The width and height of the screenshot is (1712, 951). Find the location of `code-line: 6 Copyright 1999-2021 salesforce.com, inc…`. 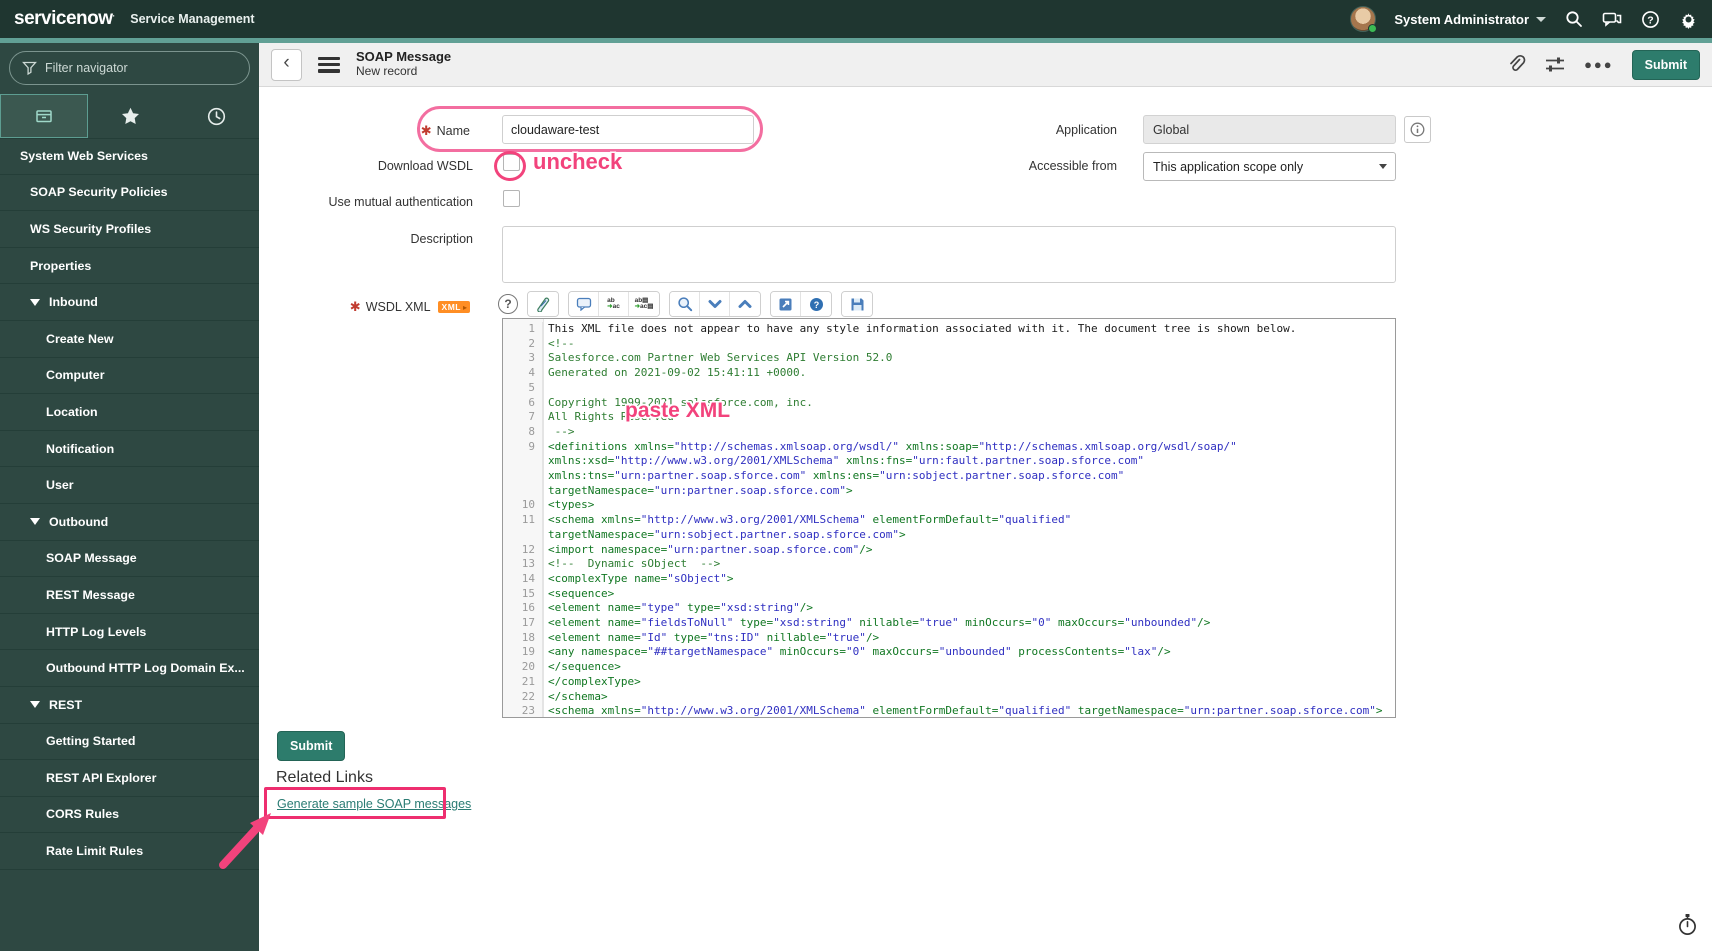

code-line: 6 Copyright 1999-2021 salesforce.com, inc… is located at coordinates (949, 403).